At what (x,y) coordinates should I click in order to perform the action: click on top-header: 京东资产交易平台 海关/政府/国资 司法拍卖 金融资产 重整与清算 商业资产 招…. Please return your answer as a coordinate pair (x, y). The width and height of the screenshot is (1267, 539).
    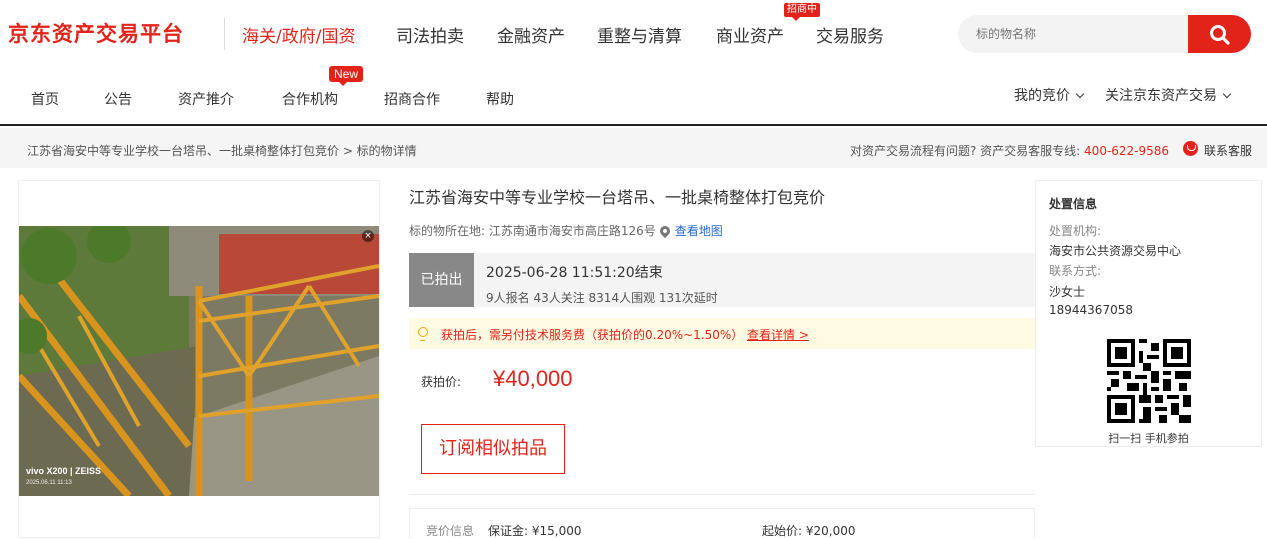
    Looking at the image, I should click on (633, 35).